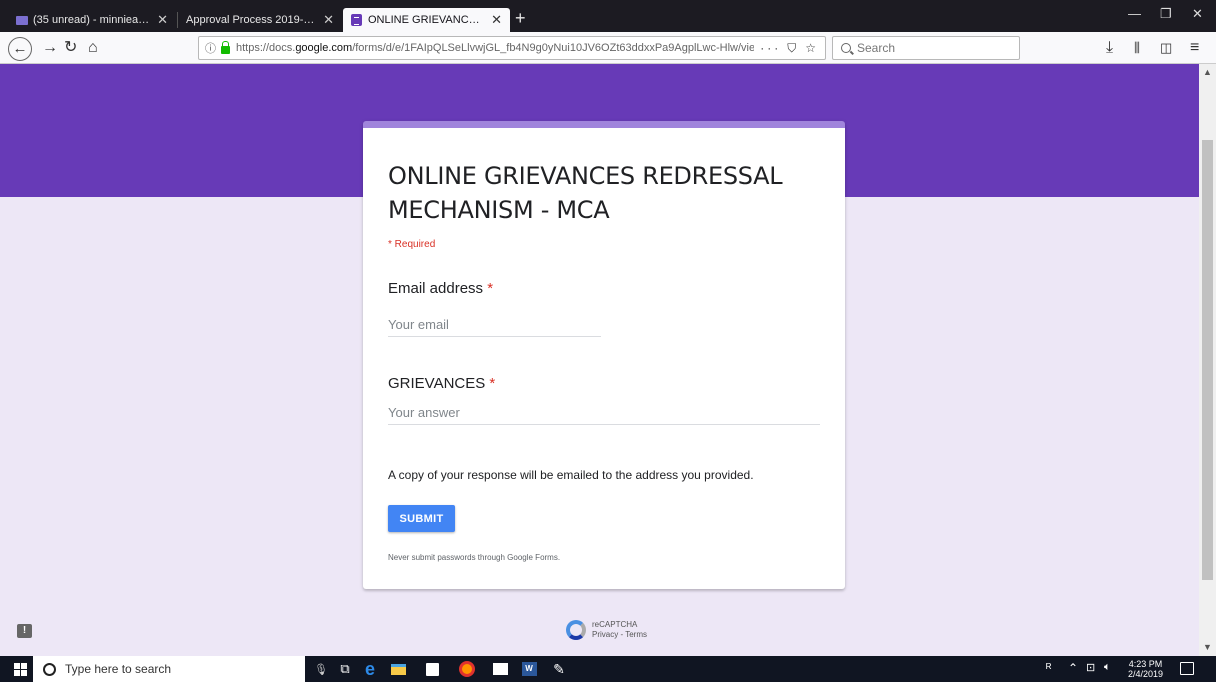  I want to click on downloads-icon: ⤓, so click(1109, 48).